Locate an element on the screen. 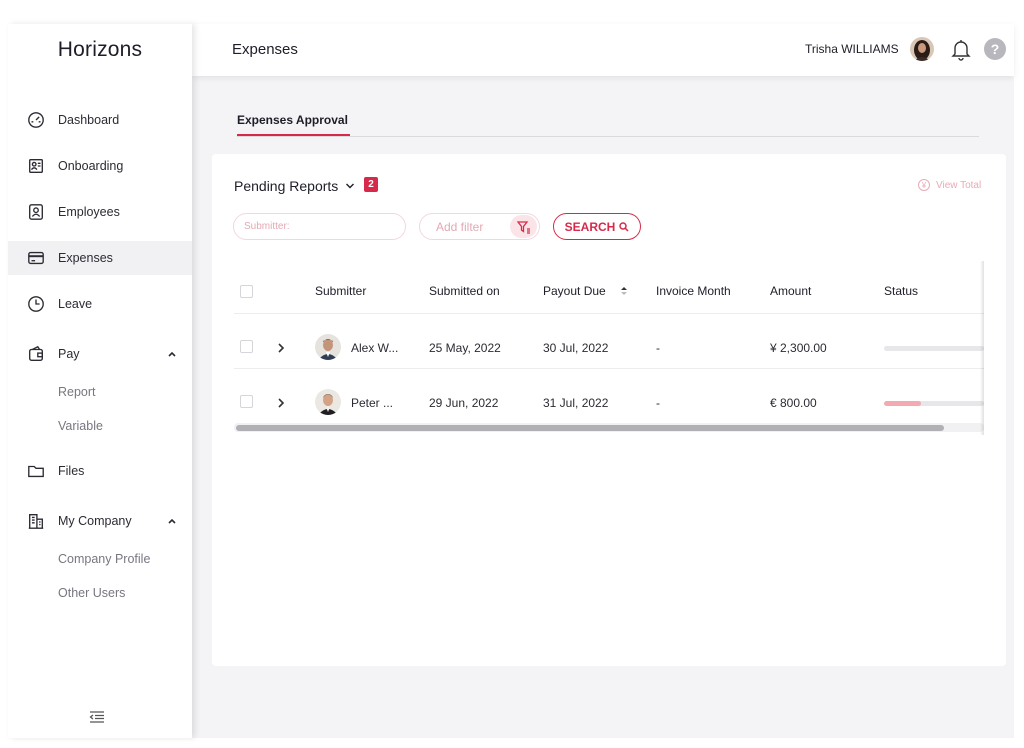 The width and height of the screenshot is (1024, 748). payout-due-cell: 31 Jul, 2022 is located at coordinates (576, 403).